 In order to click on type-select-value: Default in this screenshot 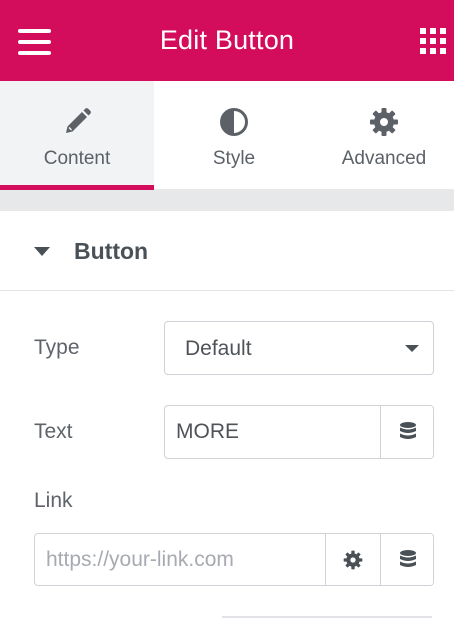, I will do `click(218, 348)`.